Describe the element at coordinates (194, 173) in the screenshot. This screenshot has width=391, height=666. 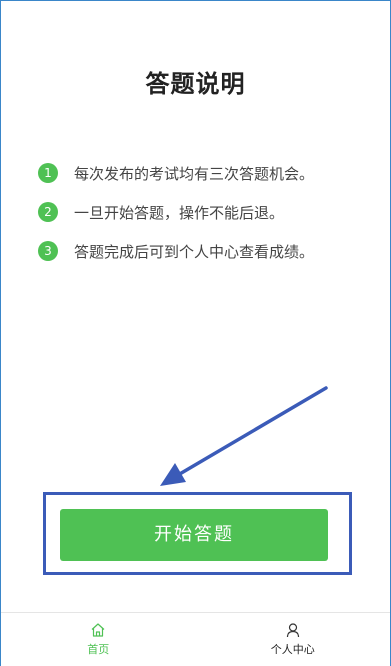
I see `rule-text: 每次发布的考试均有三次答题机会。` at that location.